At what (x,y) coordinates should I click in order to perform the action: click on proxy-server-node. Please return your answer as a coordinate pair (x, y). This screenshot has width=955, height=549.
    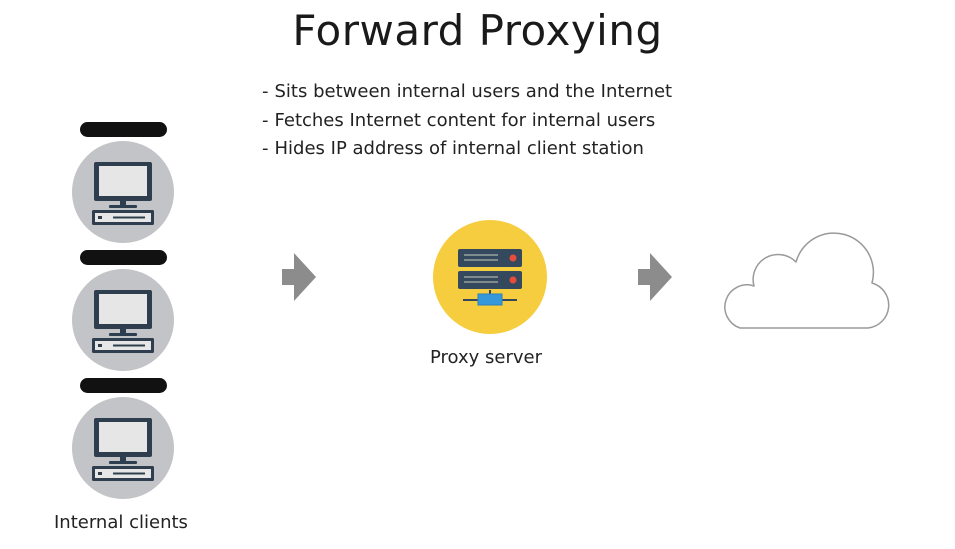
    Looking at the image, I should click on (490, 277).